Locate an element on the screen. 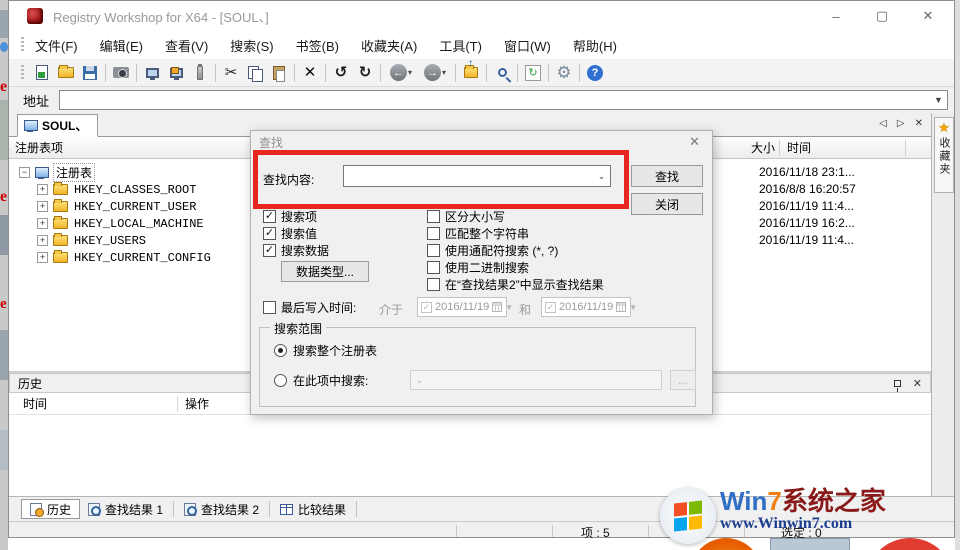  tab-find-results-2: 查找结果 2 is located at coordinates (221, 509).